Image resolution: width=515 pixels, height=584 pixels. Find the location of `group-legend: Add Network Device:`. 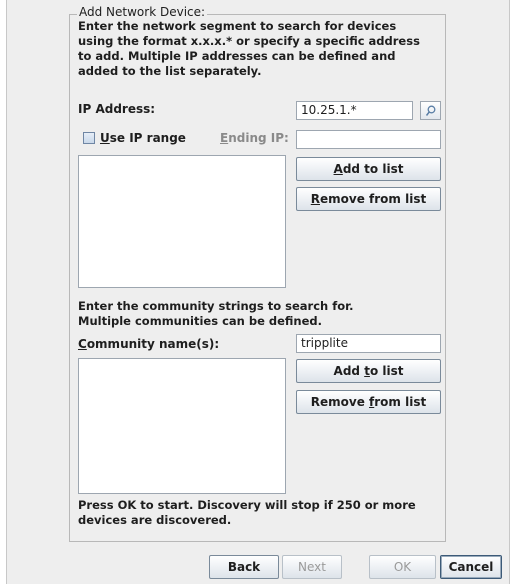

group-legend: Add Network Device: is located at coordinates (142, 12).